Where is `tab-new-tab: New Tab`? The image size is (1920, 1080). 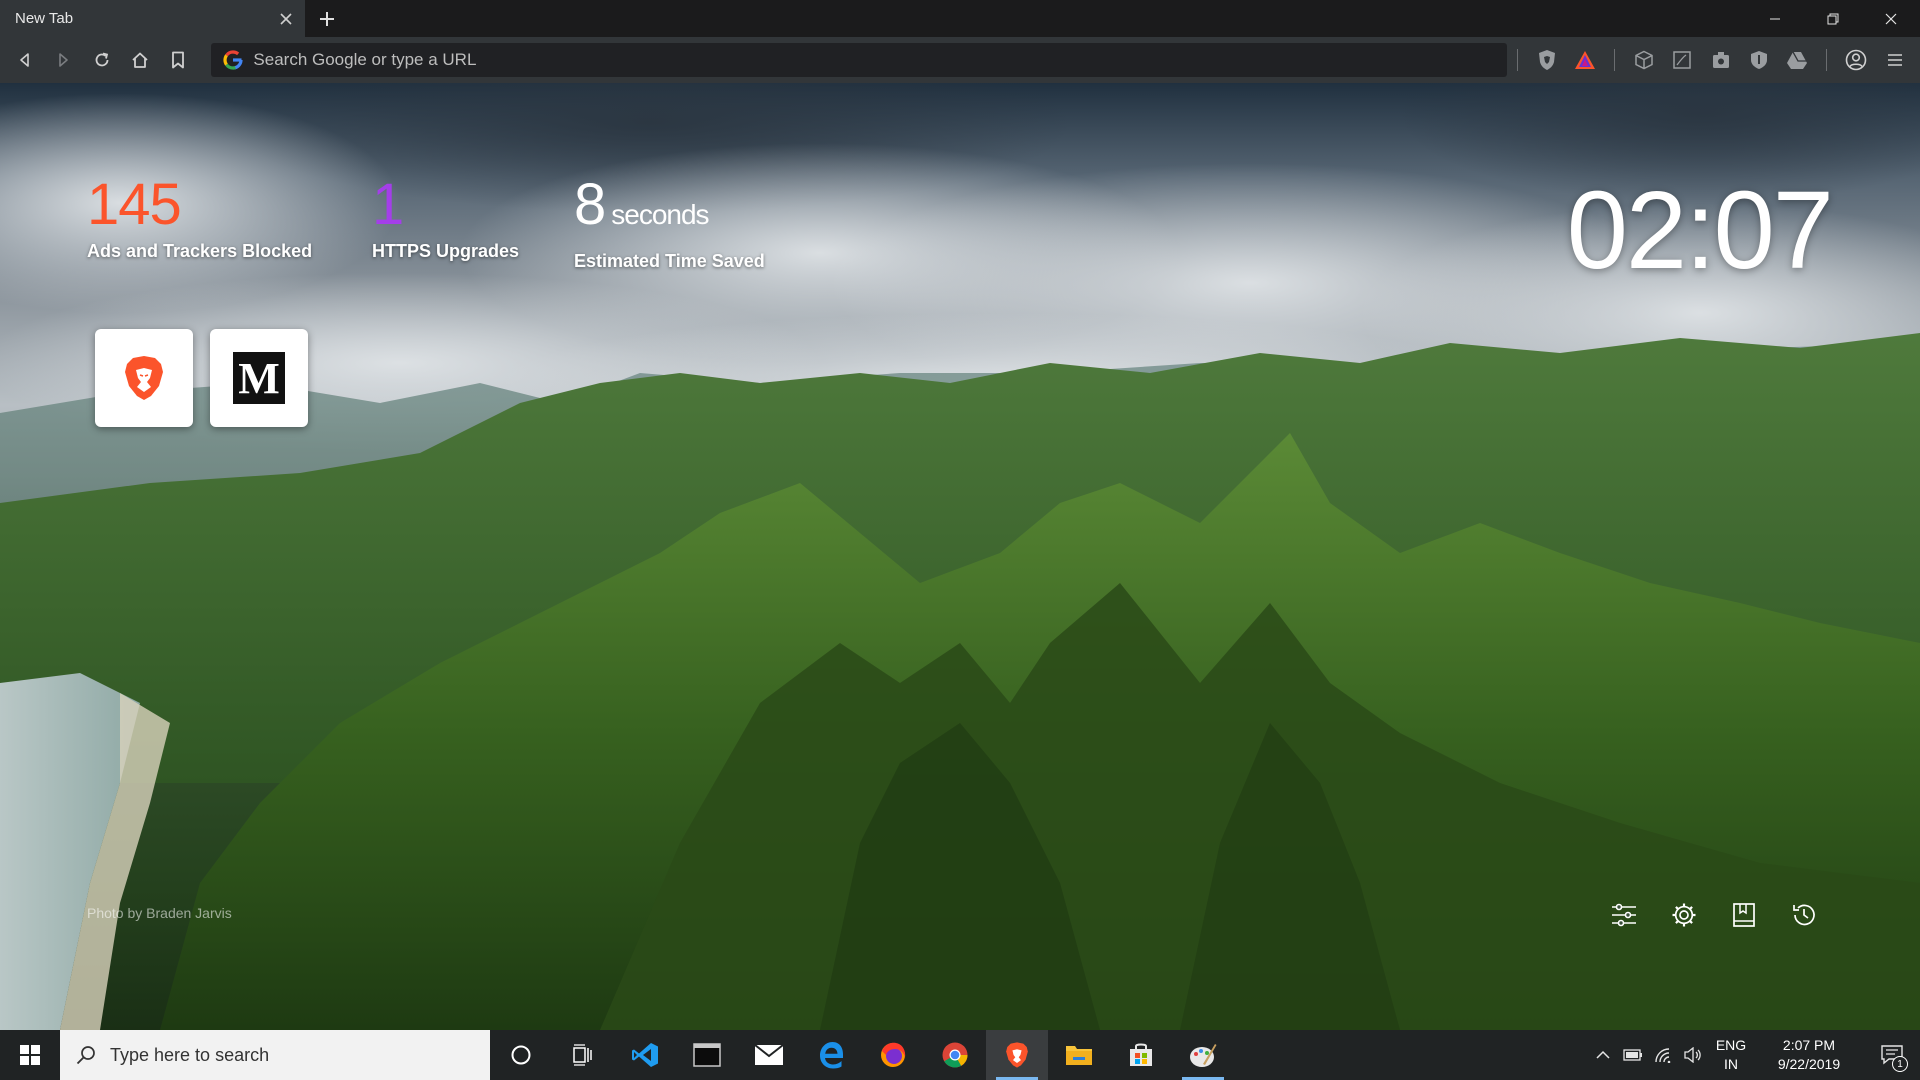
tab-new-tab: New Tab is located at coordinates (152, 18).